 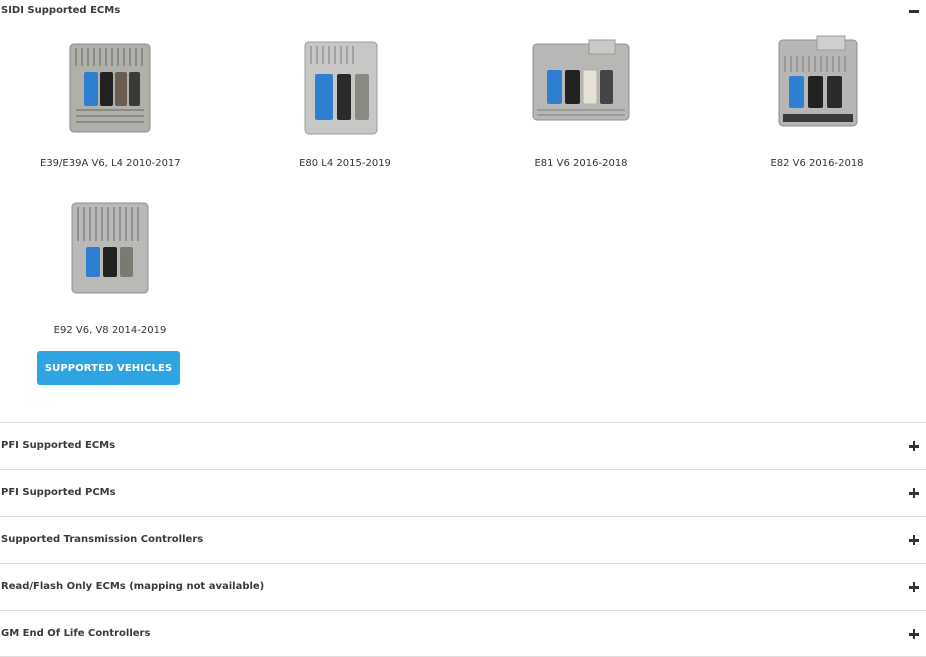 What do you see at coordinates (345, 163) in the screenshot?
I see `ecm-label: E80 L4 2015-2019` at bounding box center [345, 163].